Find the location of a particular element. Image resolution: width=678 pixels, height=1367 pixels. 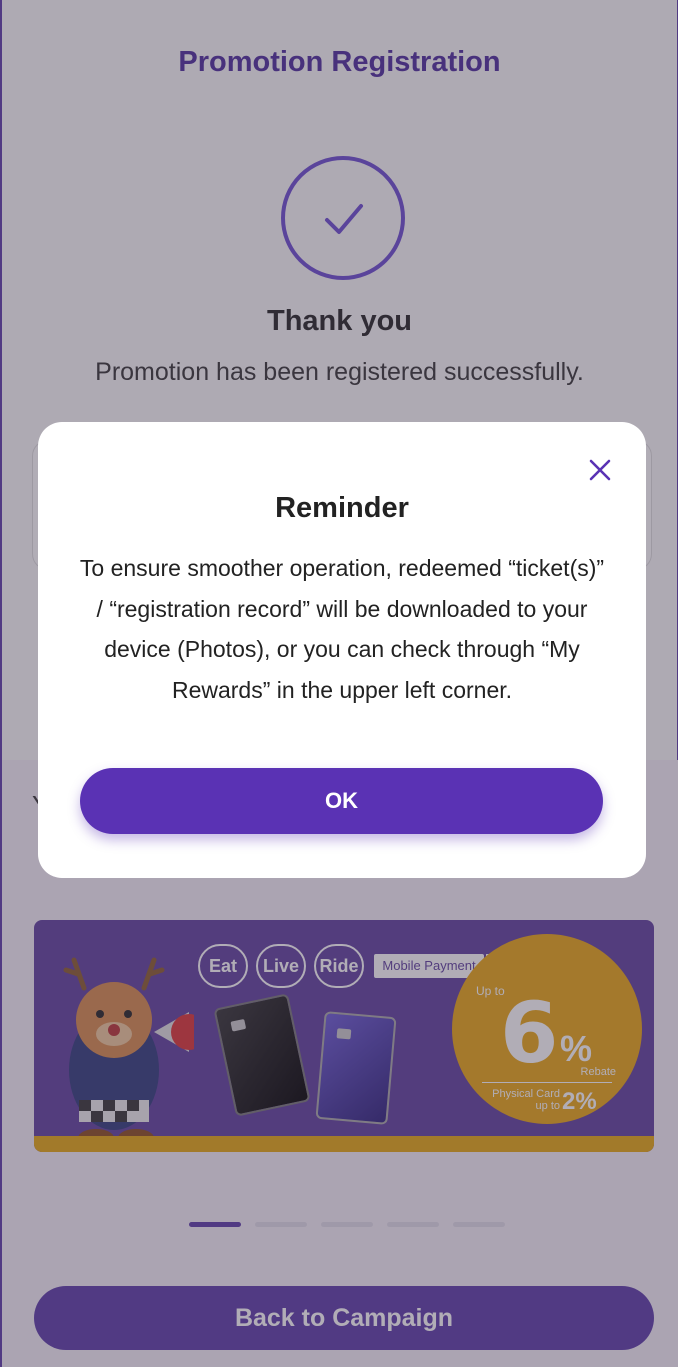

ok-button: OK is located at coordinates (341, 801).